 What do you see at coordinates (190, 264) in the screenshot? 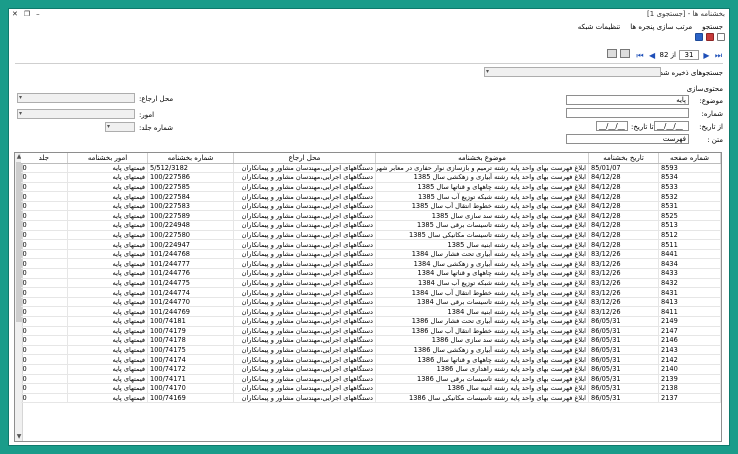
I see `cell-number: 101/244777` at bounding box center [190, 264].